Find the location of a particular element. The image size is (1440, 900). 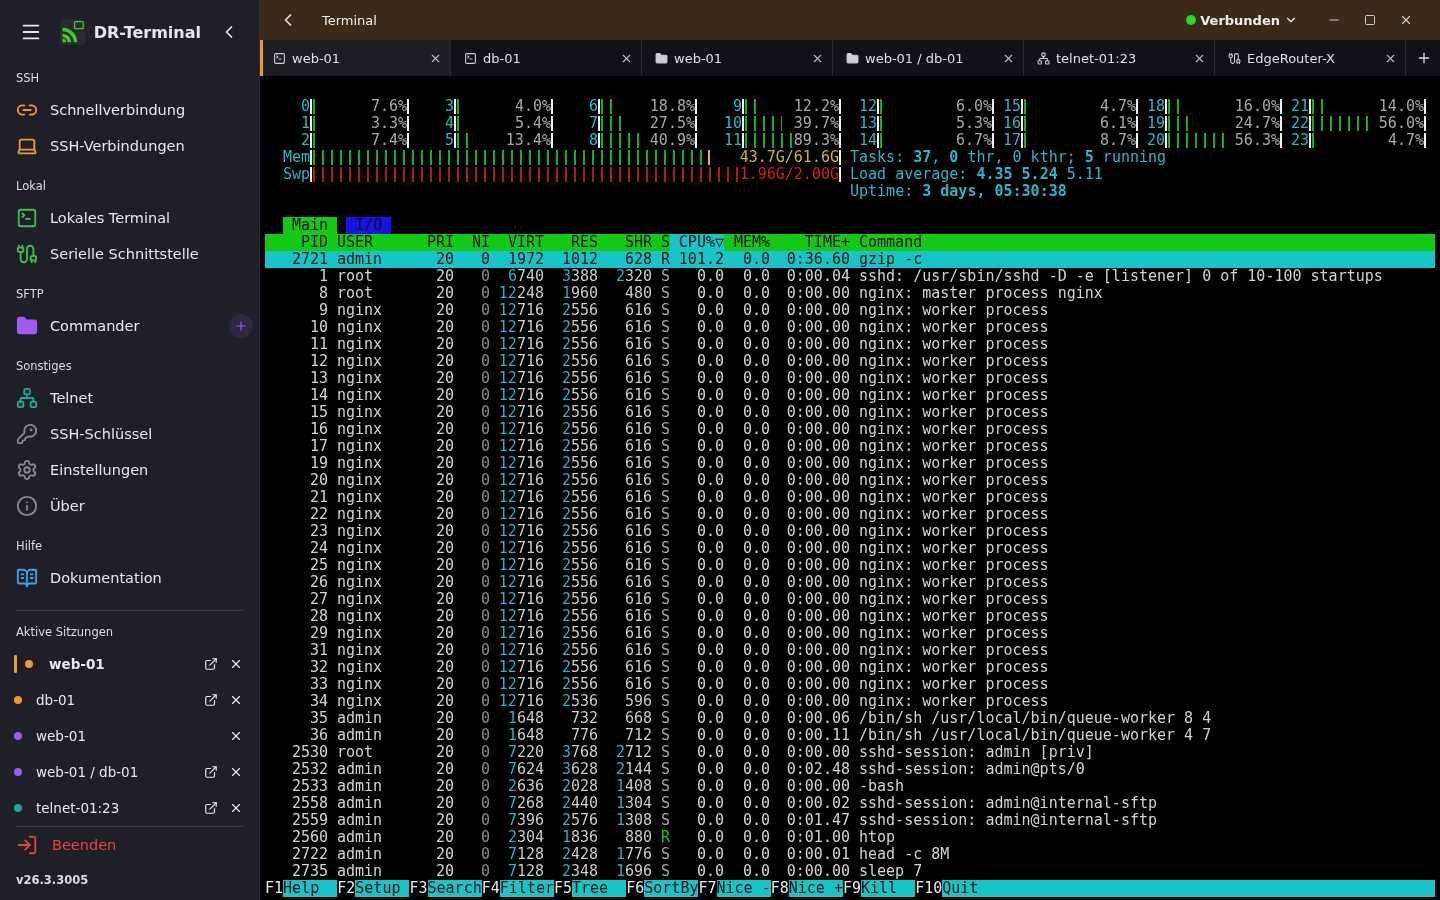

nav-item: Einstellungen is located at coordinates (129, 470).